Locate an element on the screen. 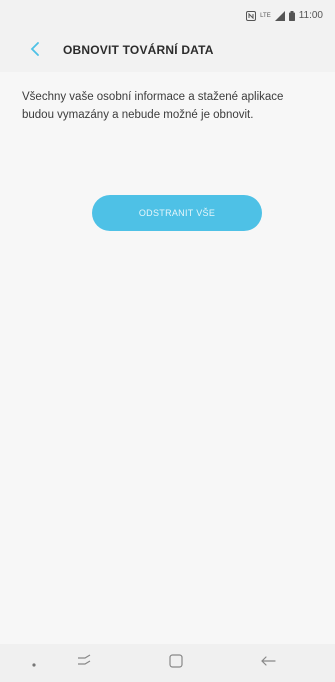 The width and height of the screenshot is (335, 682). chevron-left-icon is located at coordinates (35, 51).